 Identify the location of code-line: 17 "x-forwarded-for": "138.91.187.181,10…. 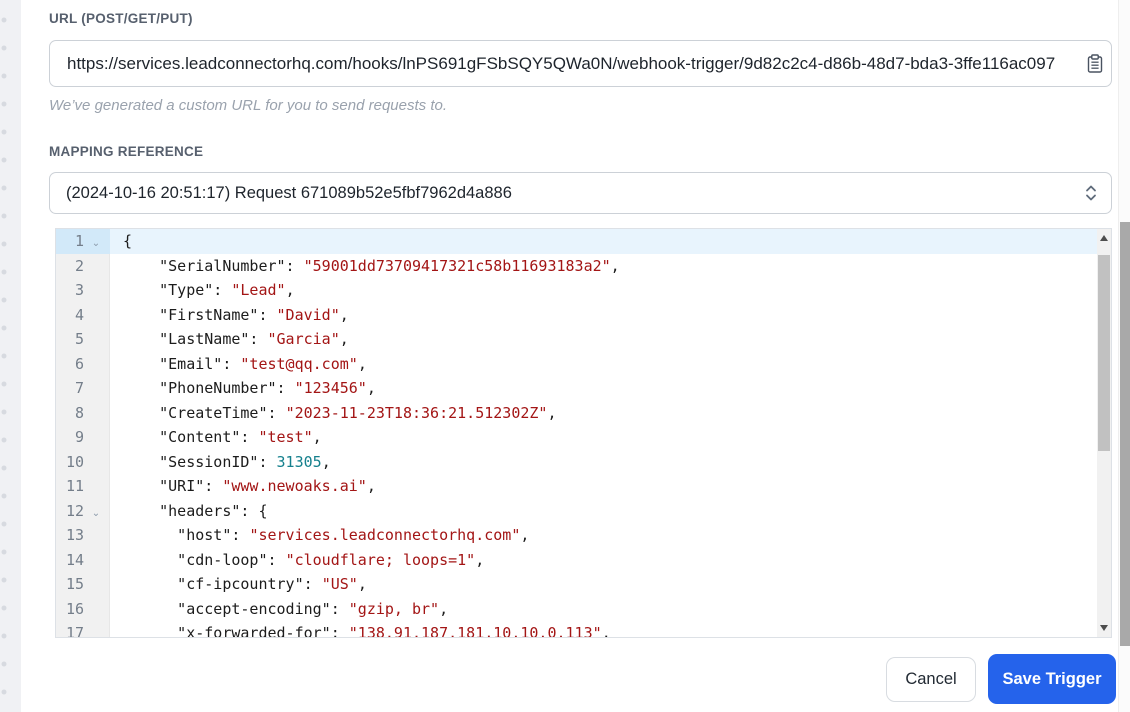
(576, 629).